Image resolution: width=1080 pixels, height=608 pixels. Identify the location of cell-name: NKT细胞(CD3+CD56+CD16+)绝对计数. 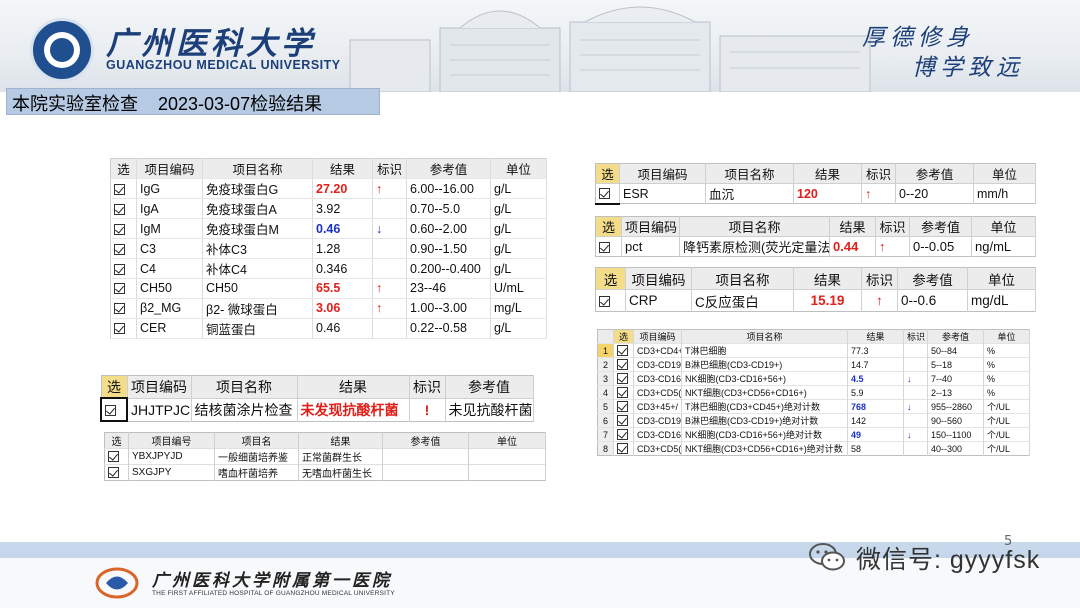
(764, 448).